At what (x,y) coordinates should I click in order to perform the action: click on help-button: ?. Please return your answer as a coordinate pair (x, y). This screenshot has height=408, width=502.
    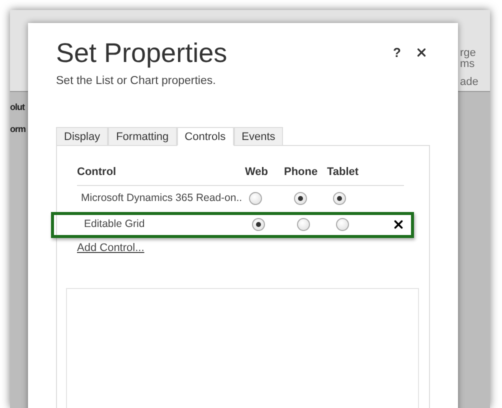
    Looking at the image, I should click on (397, 52).